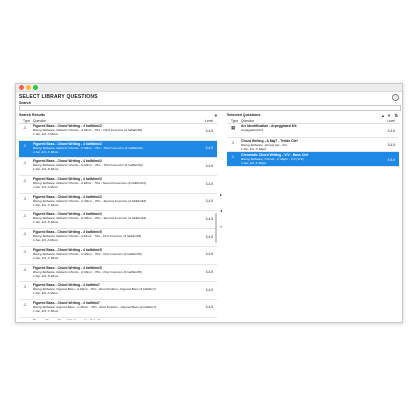  I want to click on question-level: 4,5,6, so click(391, 159).